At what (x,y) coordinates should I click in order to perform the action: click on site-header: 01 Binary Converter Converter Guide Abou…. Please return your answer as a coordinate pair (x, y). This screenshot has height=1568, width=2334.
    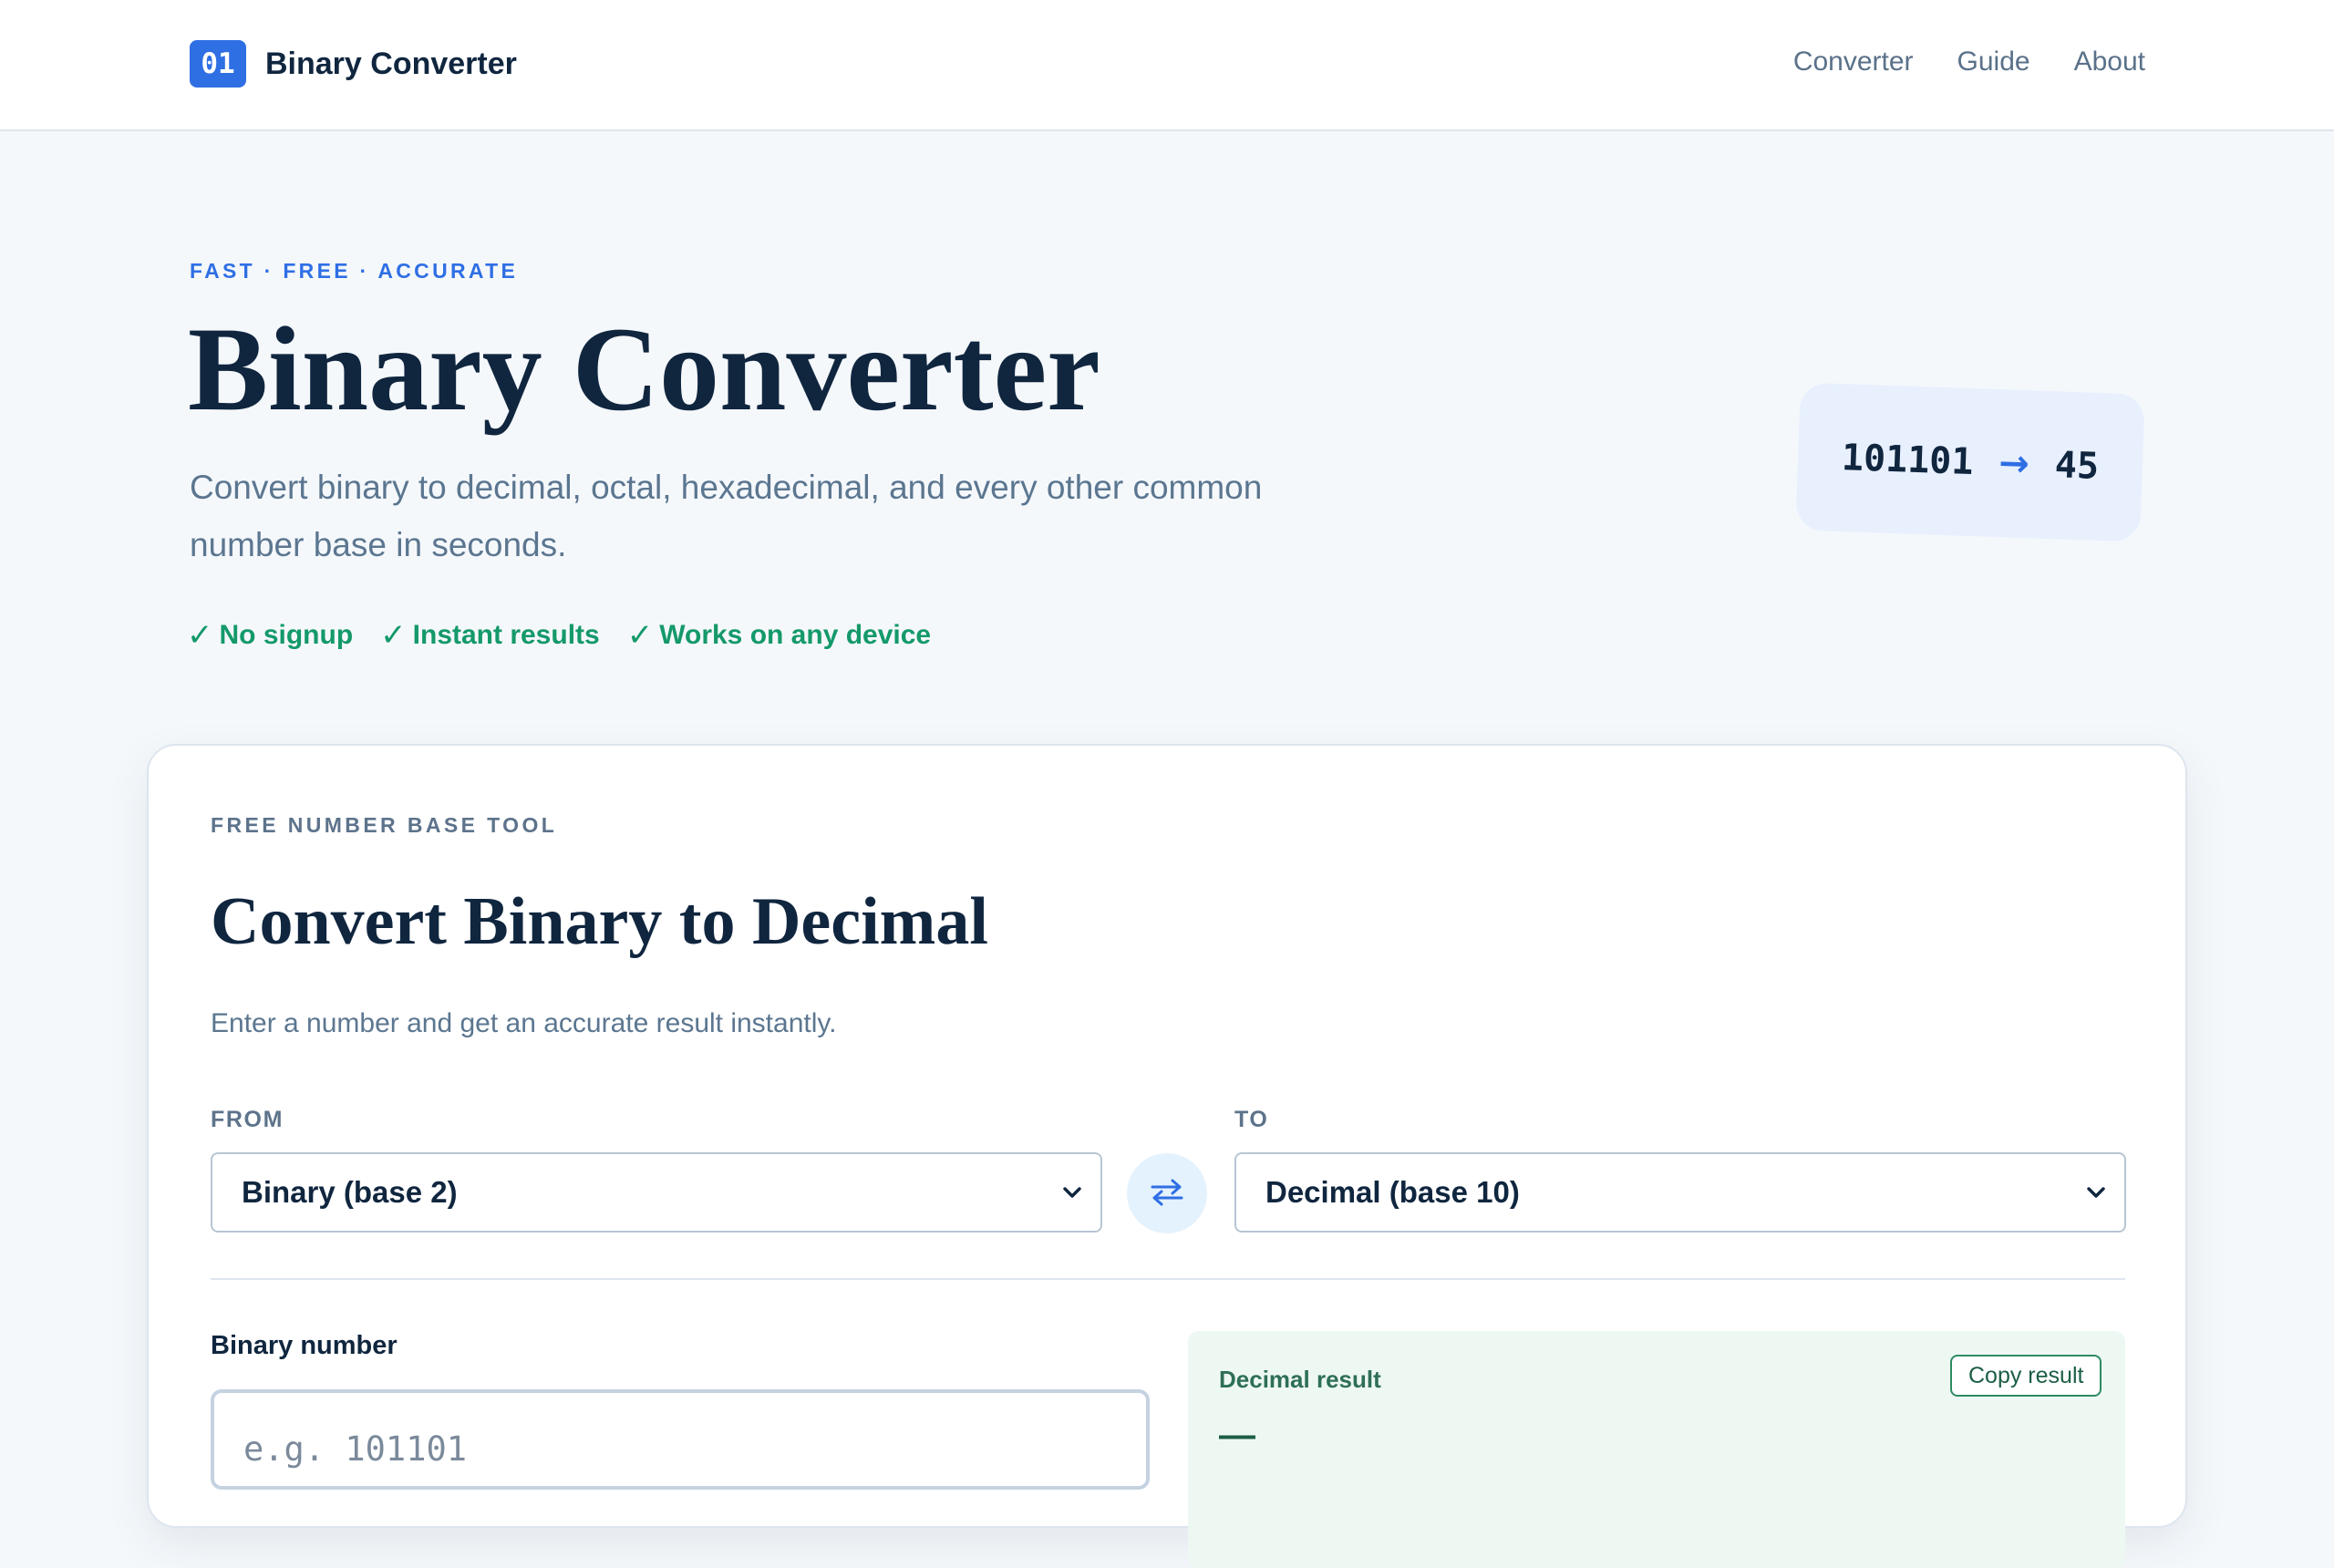
    Looking at the image, I should click on (1167, 65).